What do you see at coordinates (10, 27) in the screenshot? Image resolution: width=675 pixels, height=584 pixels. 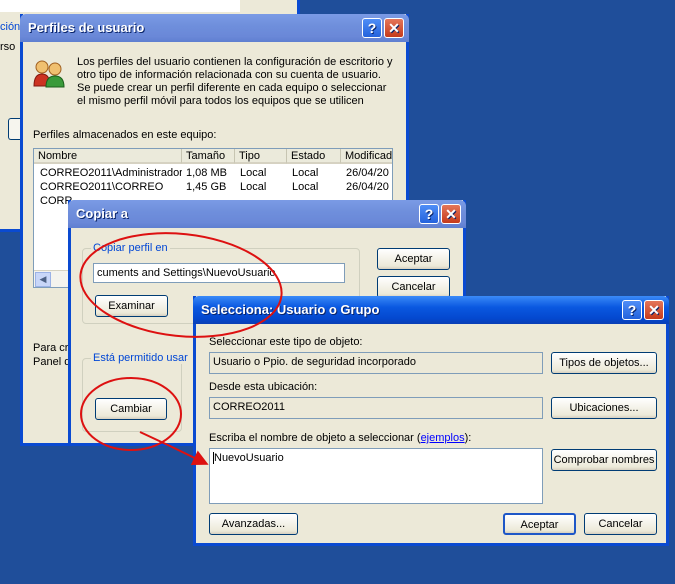 I see `background-text: ción` at bounding box center [10, 27].